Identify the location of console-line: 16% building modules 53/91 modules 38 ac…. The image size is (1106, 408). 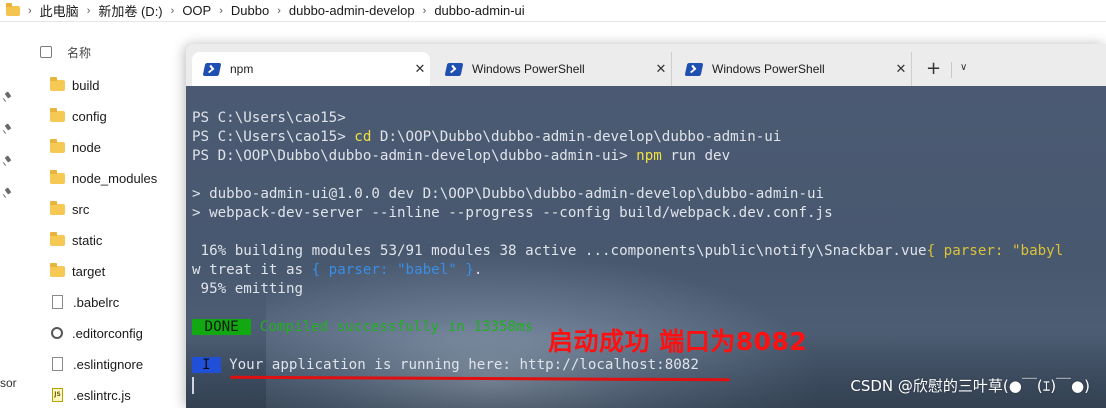
(628, 251).